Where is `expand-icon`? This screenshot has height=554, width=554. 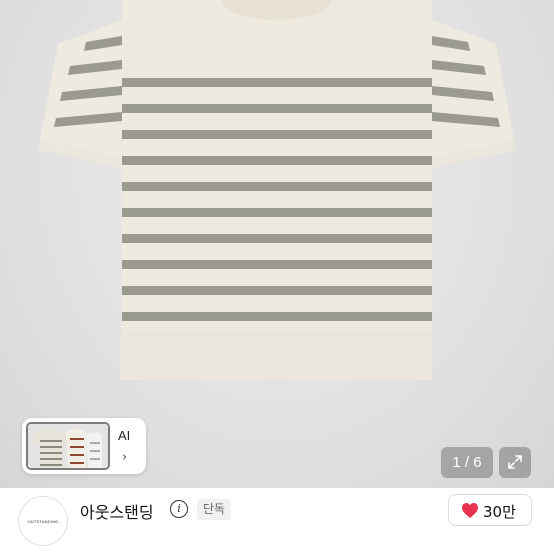 expand-icon is located at coordinates (515, 462).